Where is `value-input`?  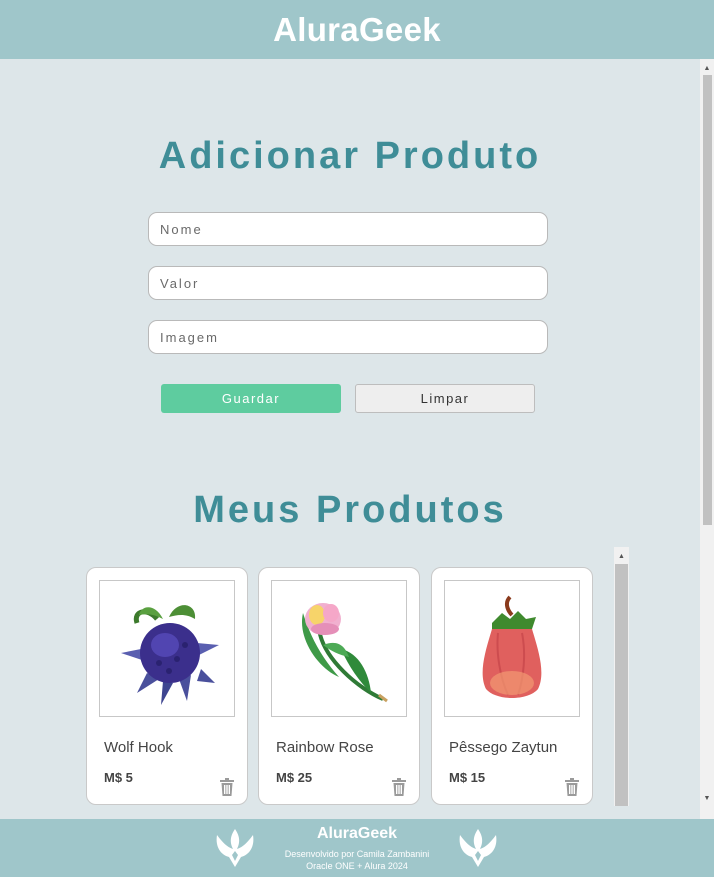
value-input is located at coordinates (348, 283).